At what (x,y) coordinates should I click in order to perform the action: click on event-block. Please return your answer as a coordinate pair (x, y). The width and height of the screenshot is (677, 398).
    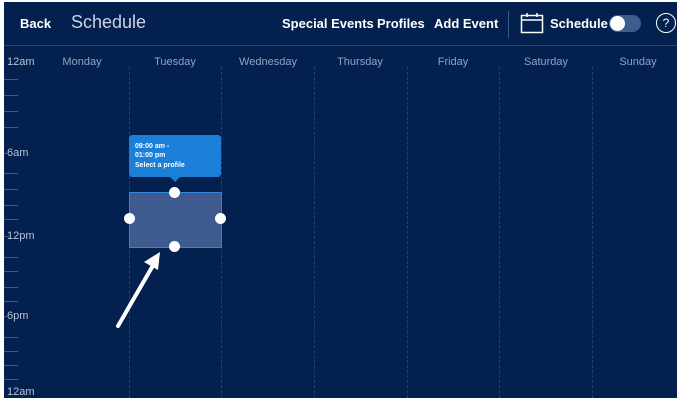
    Looking at the image, I should click on (175, 220).